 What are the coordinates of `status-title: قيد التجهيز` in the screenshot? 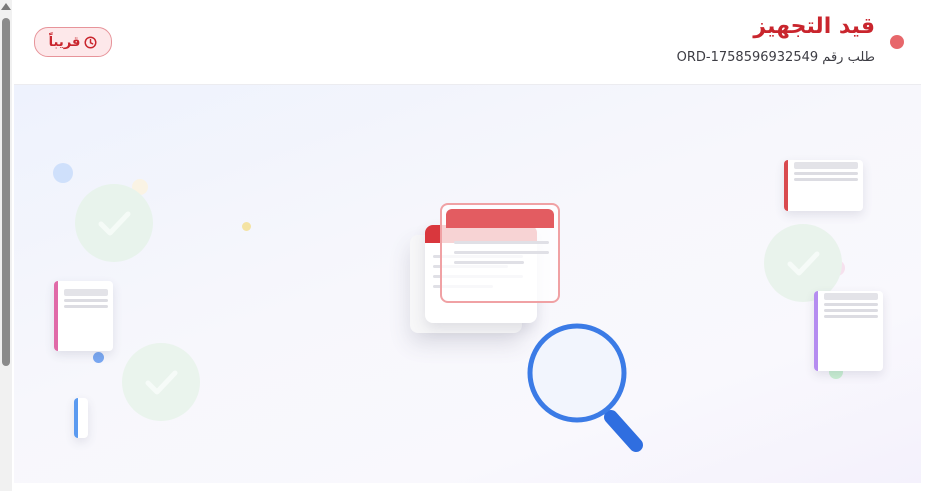 It's located at (814, 26).